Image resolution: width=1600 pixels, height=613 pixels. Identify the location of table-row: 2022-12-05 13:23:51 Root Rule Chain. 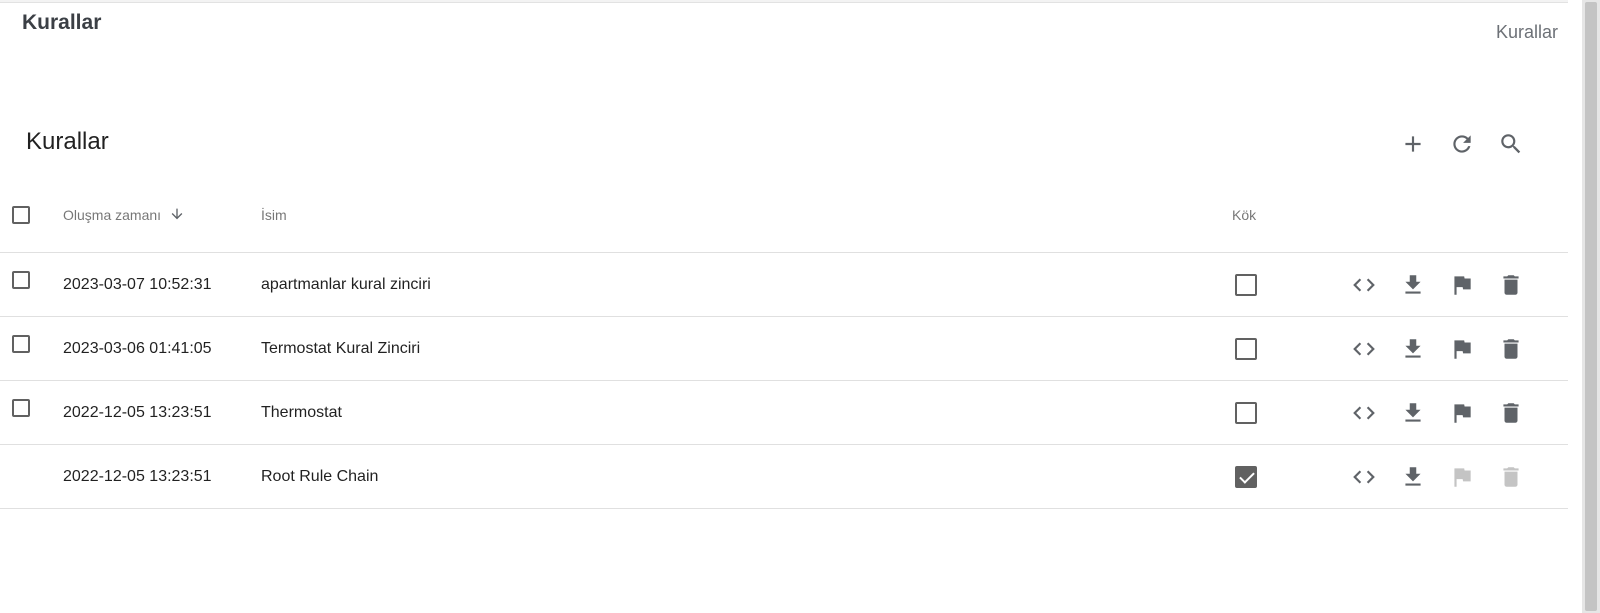
(784, 477).